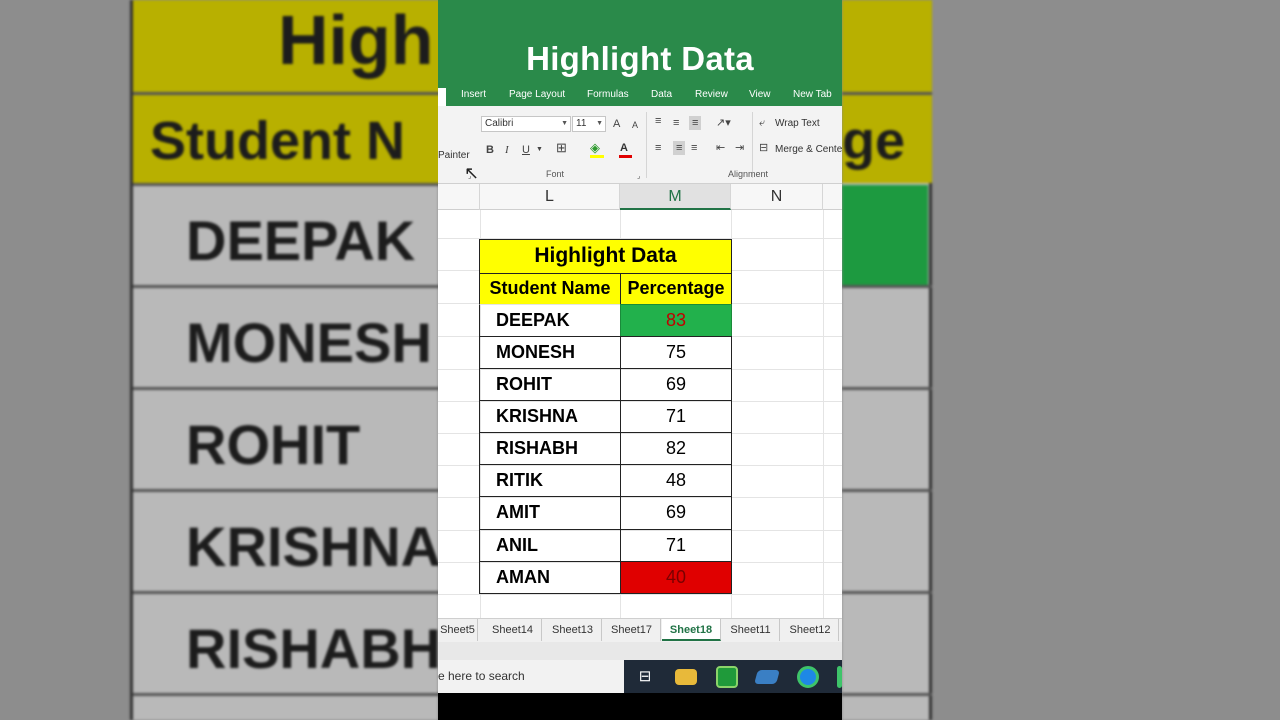  What do you see at coordinates (454, 155) in the screenshot?
I see `format-painter-label: Painter` at bounding box center [454, 155].